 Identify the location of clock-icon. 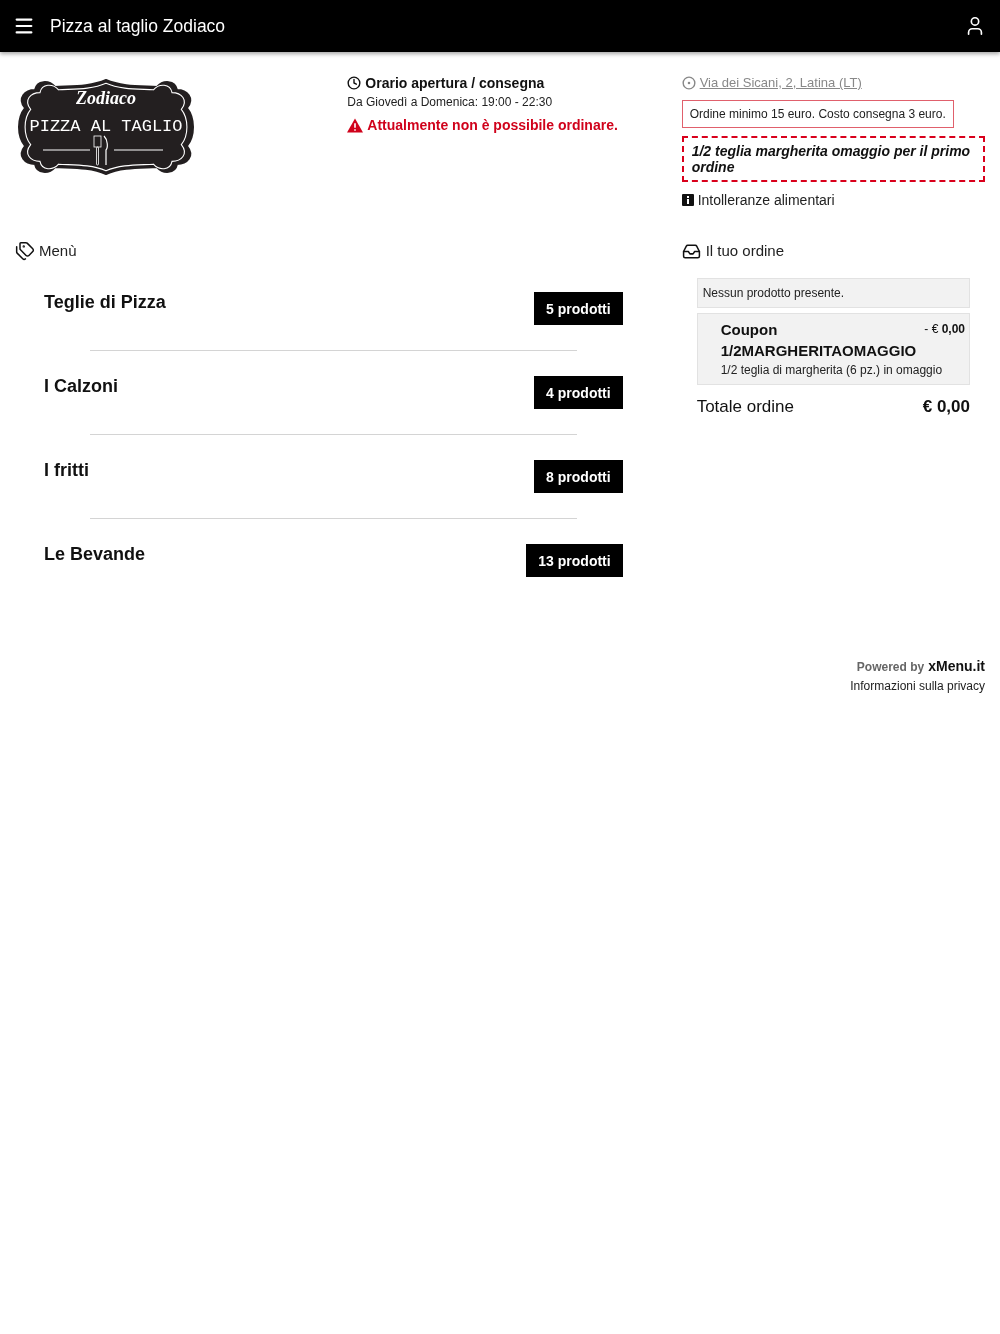
(354, 83).